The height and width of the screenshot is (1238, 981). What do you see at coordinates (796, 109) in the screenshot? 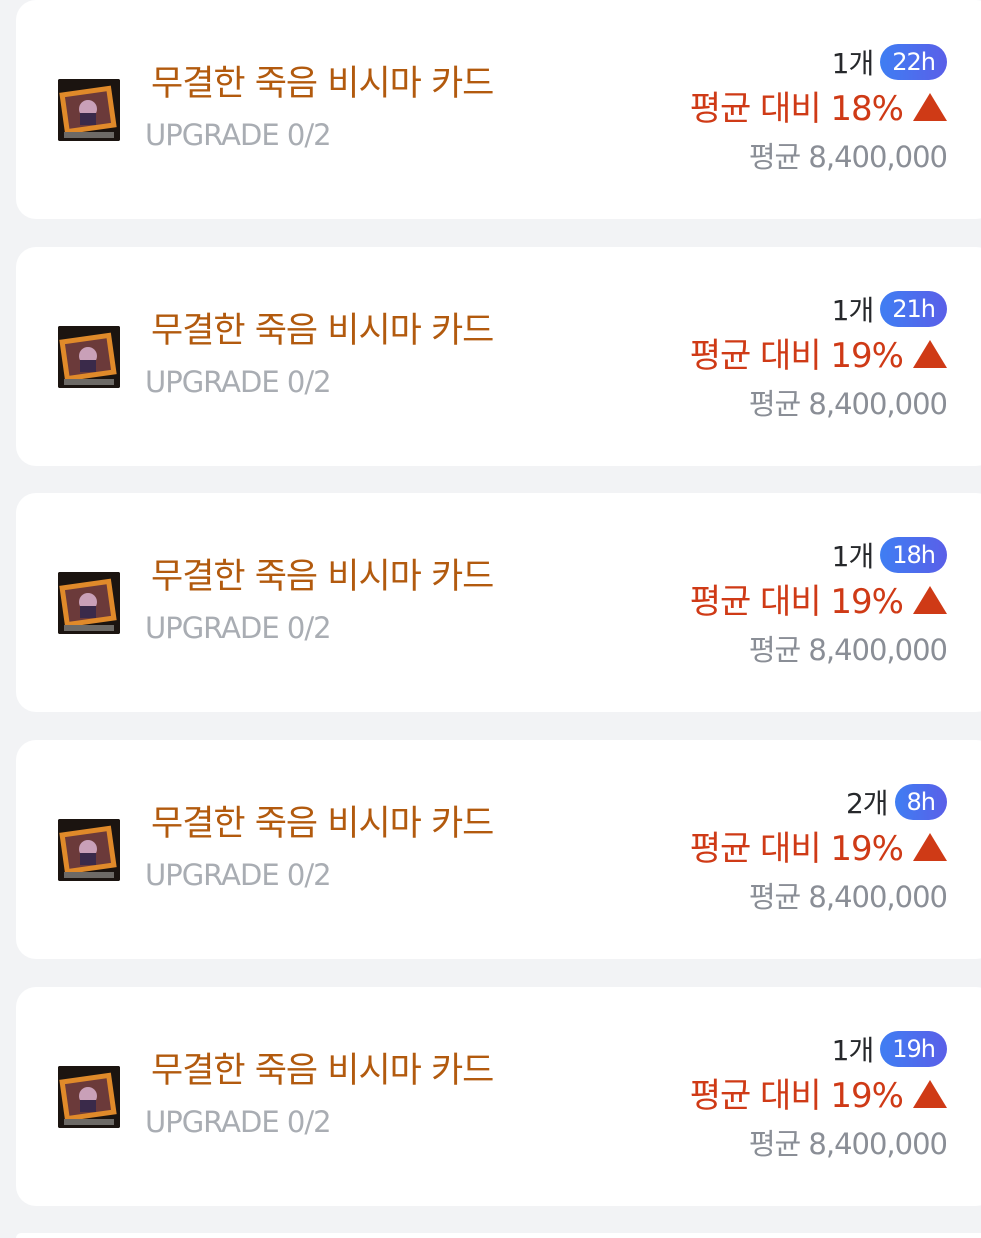
I see `average-comparison: 평균 대비 18%` at bounding box center [796, 109].